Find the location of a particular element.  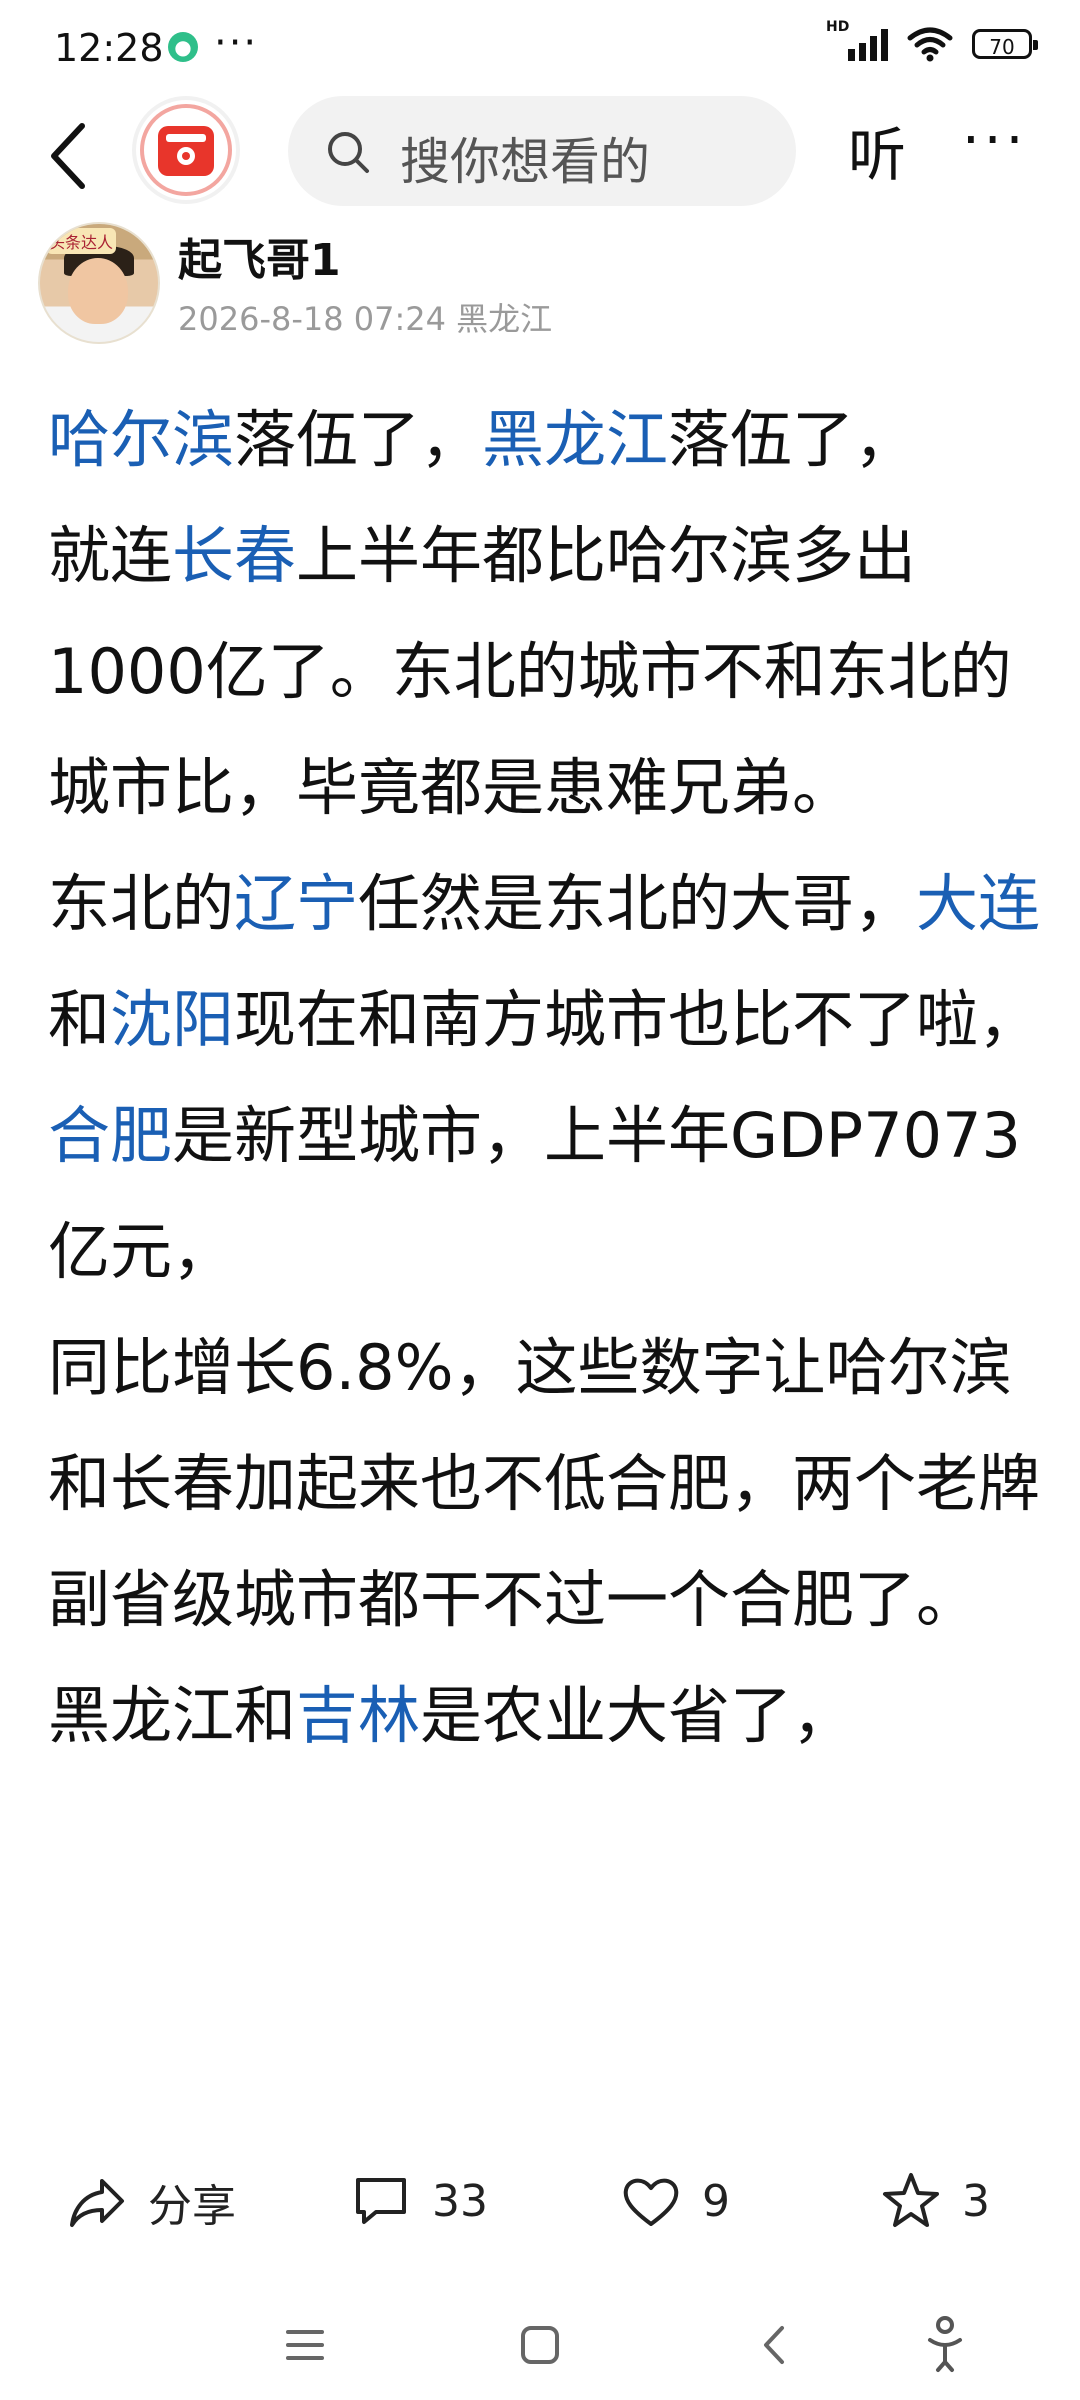

battery-icon: 70 is located at coordinates (1005, 44).